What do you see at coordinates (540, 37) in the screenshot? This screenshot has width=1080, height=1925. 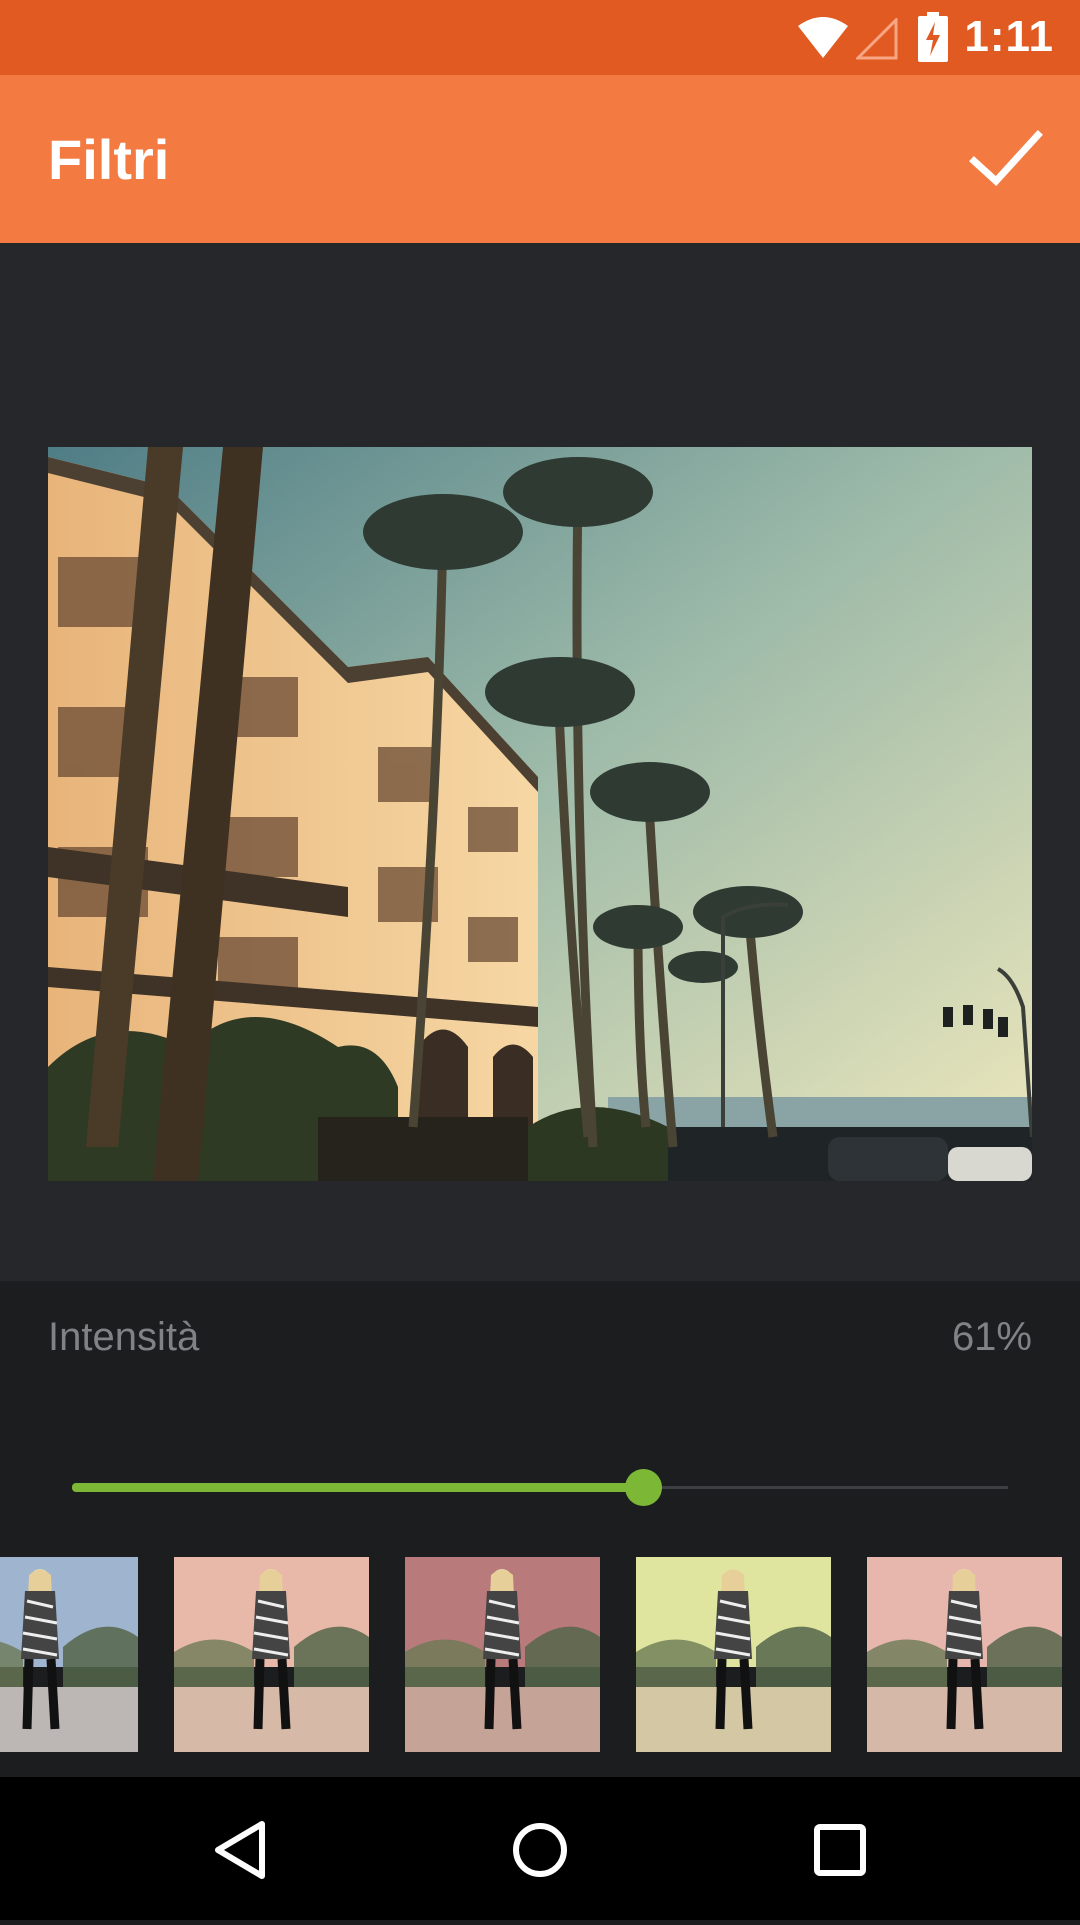 I see `status-bar: 1:11` at bounding box center [540, 37].